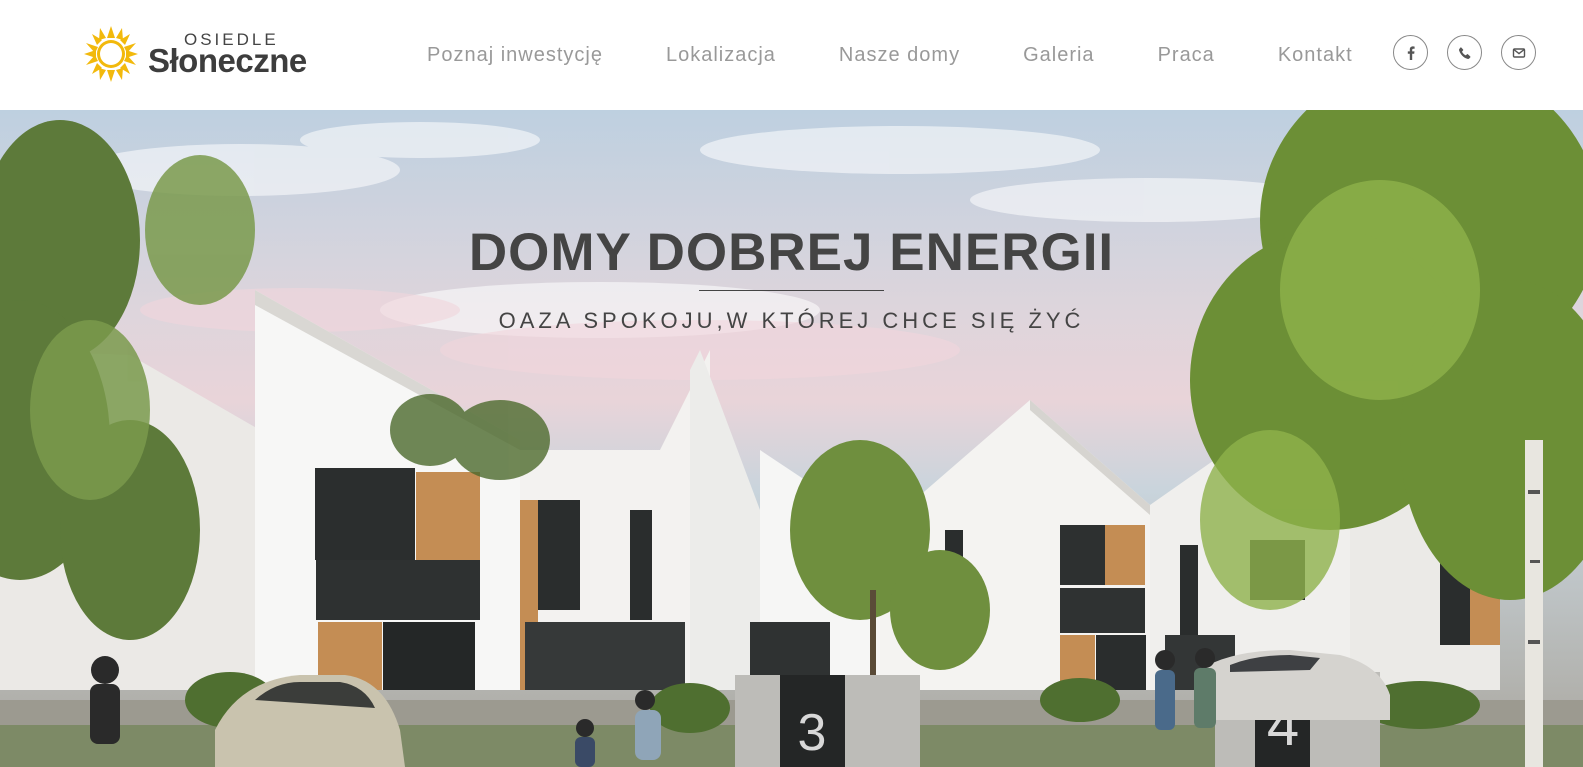  Describe the element at coordinates (111, 54) in the screenshot. I see `sun-flower-icon` at that location.